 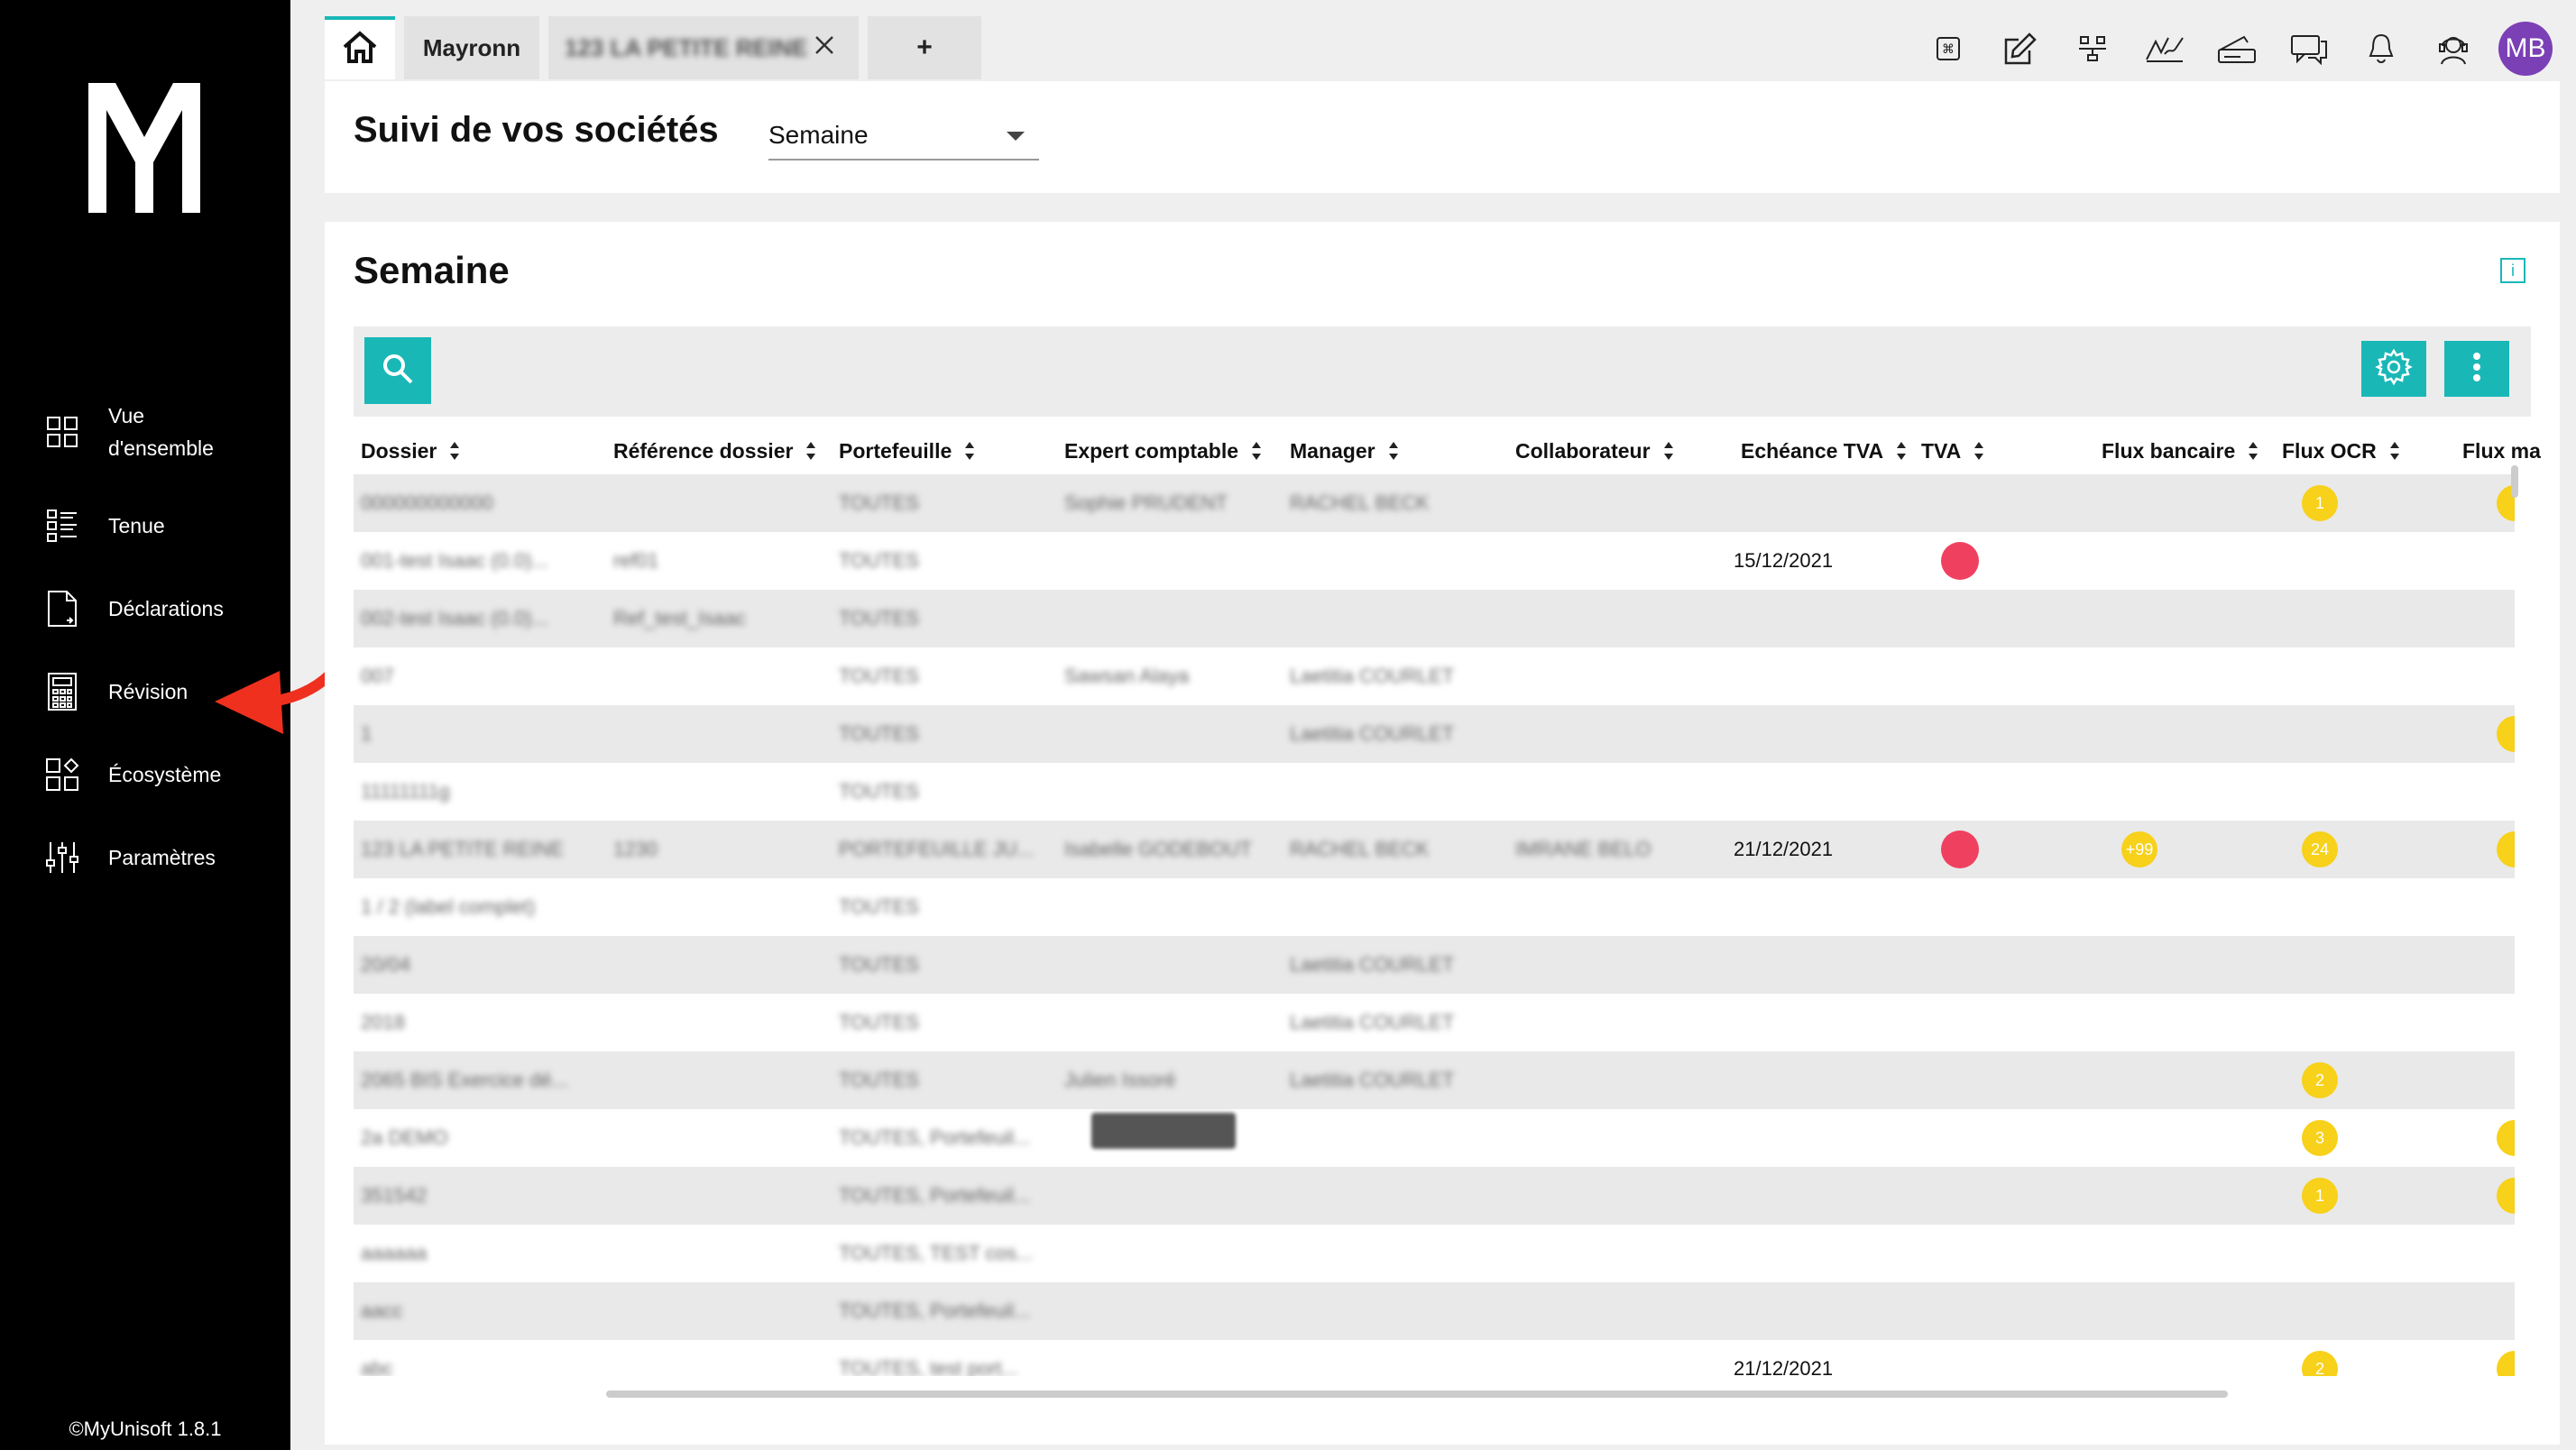 What do you see at coordinates (2309, 49) in the screenshot?
I see `chat-icon` at bounding box center [2309, 49].